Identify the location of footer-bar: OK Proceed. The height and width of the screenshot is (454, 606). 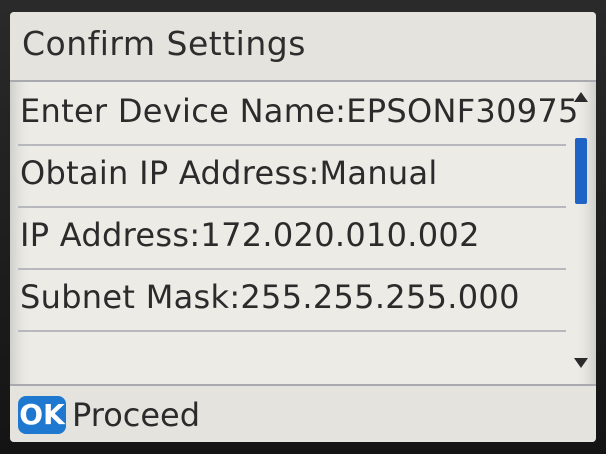
(303, 413).